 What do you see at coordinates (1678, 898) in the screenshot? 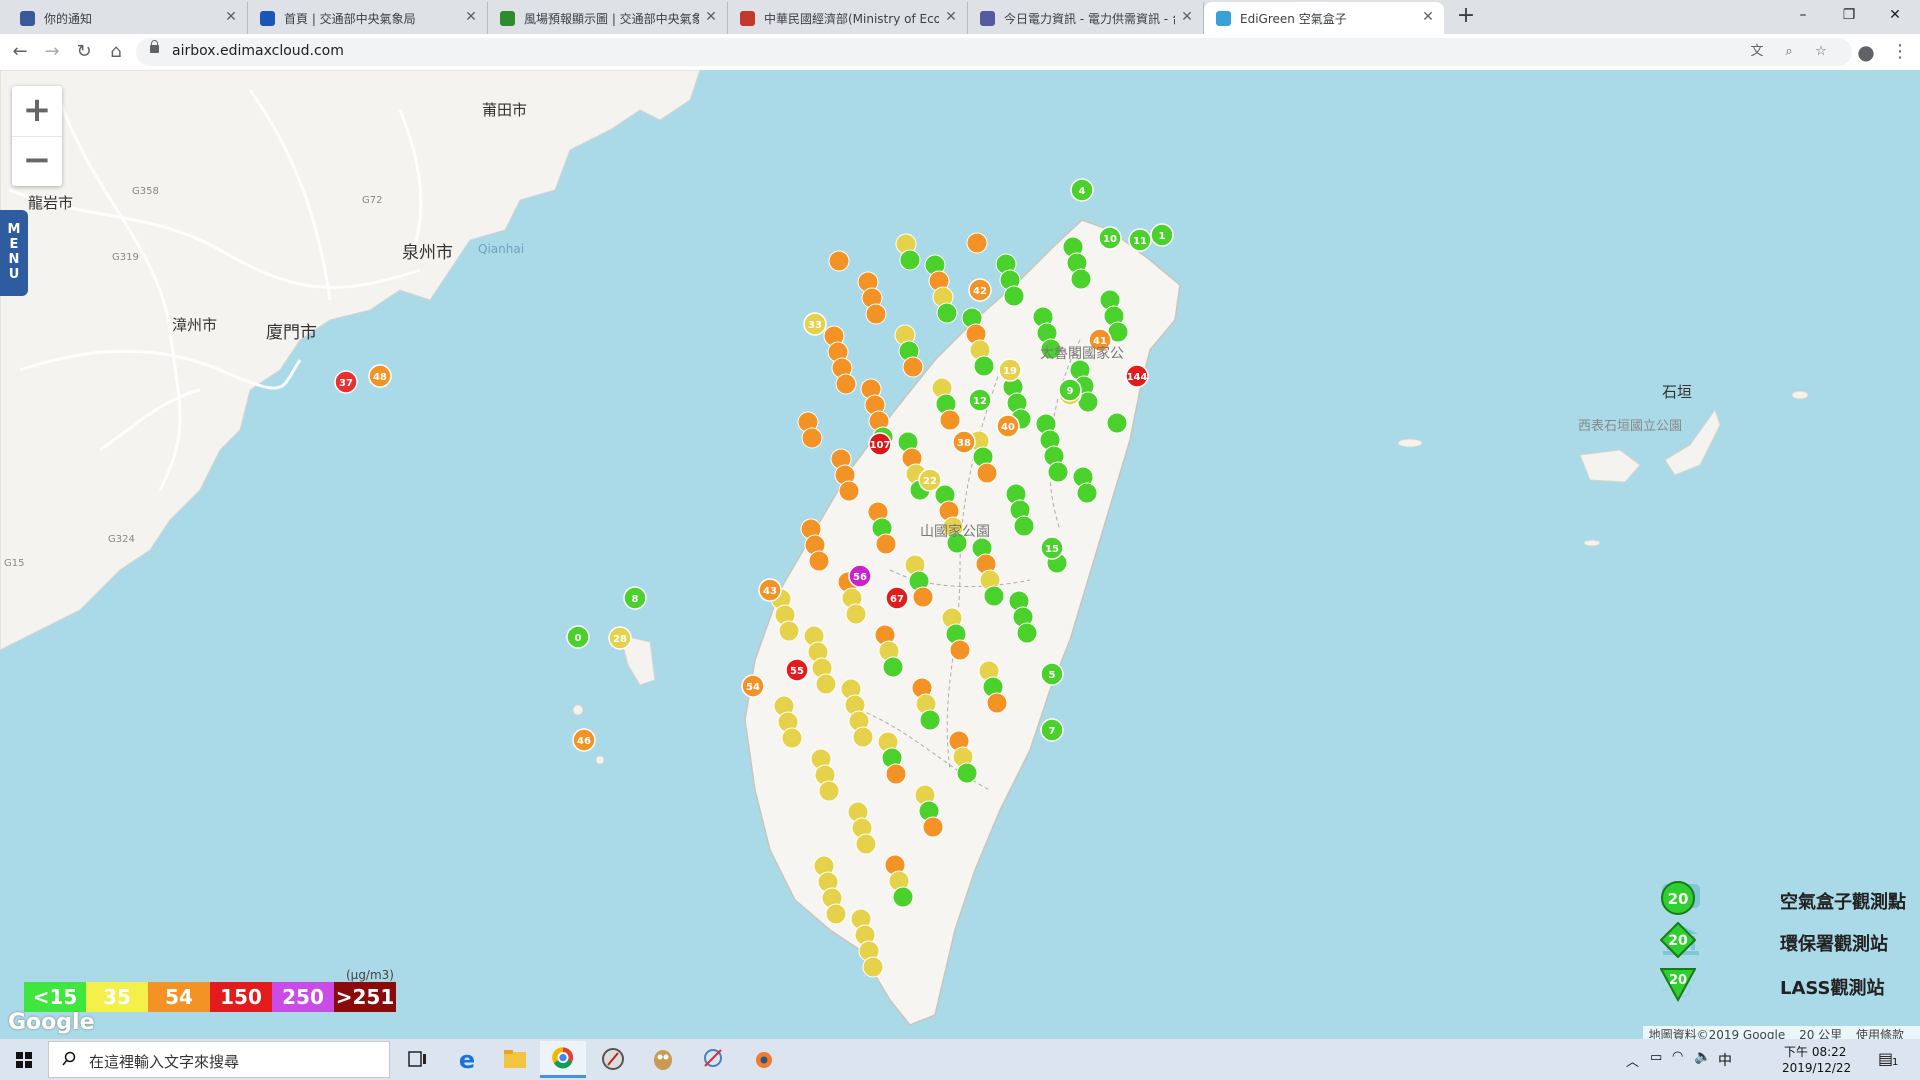
I see `circle-badge-icon: 20` at bounding box center [1678, 898].